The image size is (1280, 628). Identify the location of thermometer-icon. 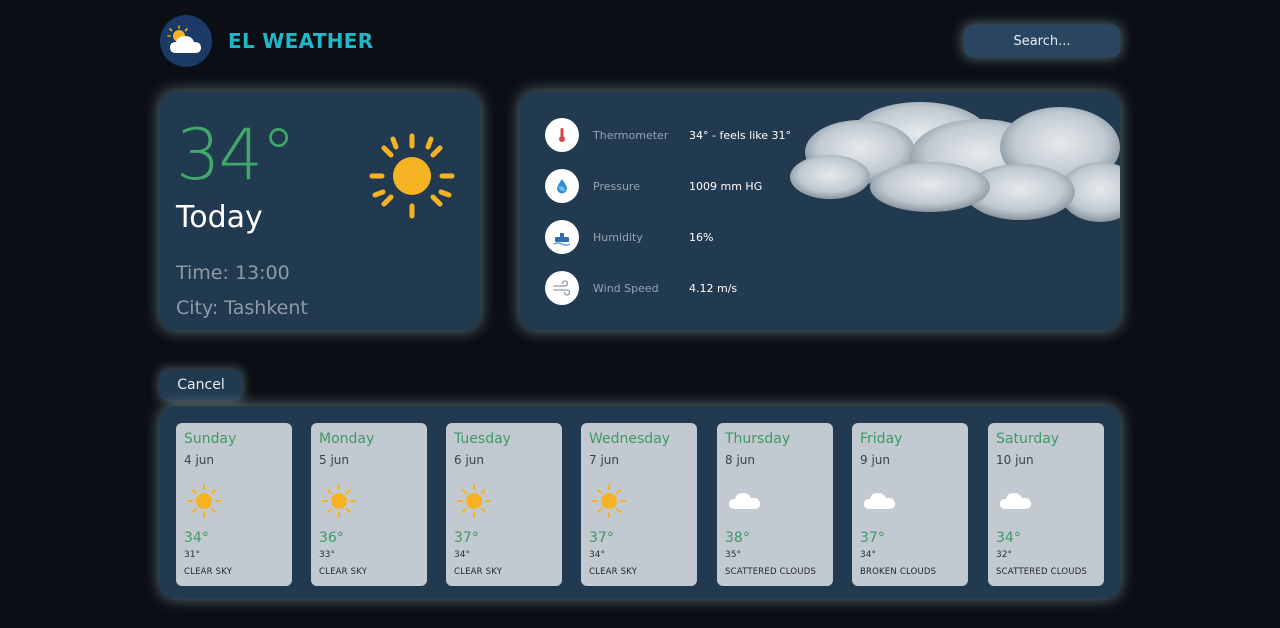
(562, 135).